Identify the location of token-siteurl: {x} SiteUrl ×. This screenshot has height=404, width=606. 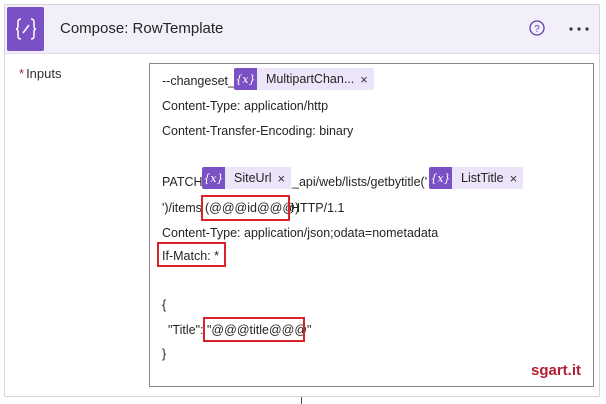
(247, 178).